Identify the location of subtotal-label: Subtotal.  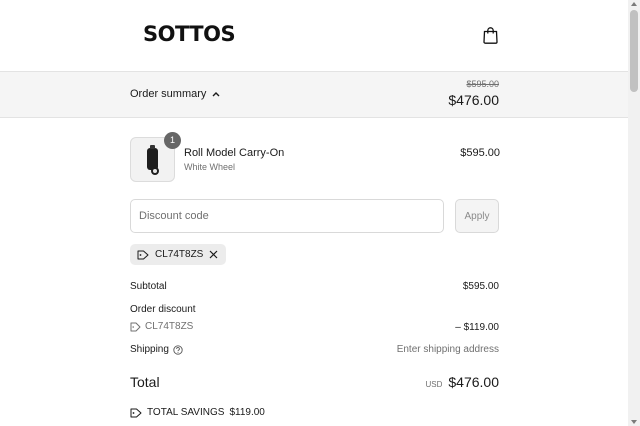
(148, 286).